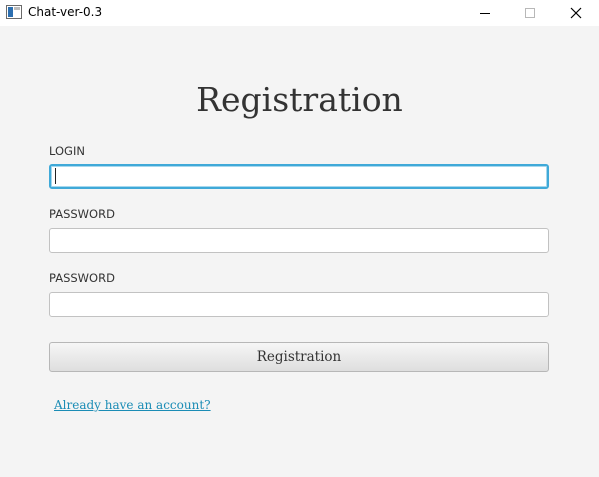 The image size is (599, 477). I want to click on login-input, so click(299, 176).